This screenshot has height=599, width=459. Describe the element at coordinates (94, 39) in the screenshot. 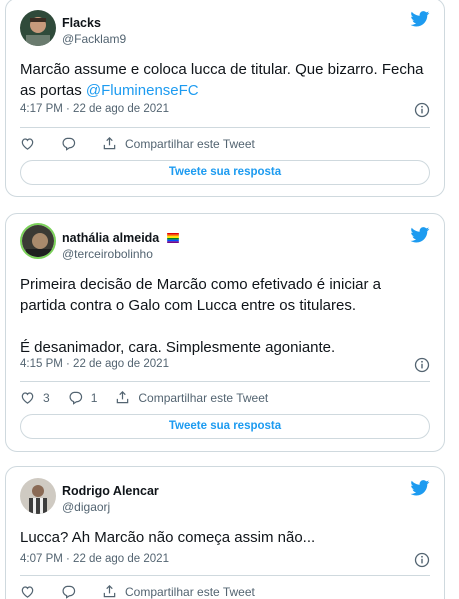

I see `author-handle: @Facklam9` at that location.